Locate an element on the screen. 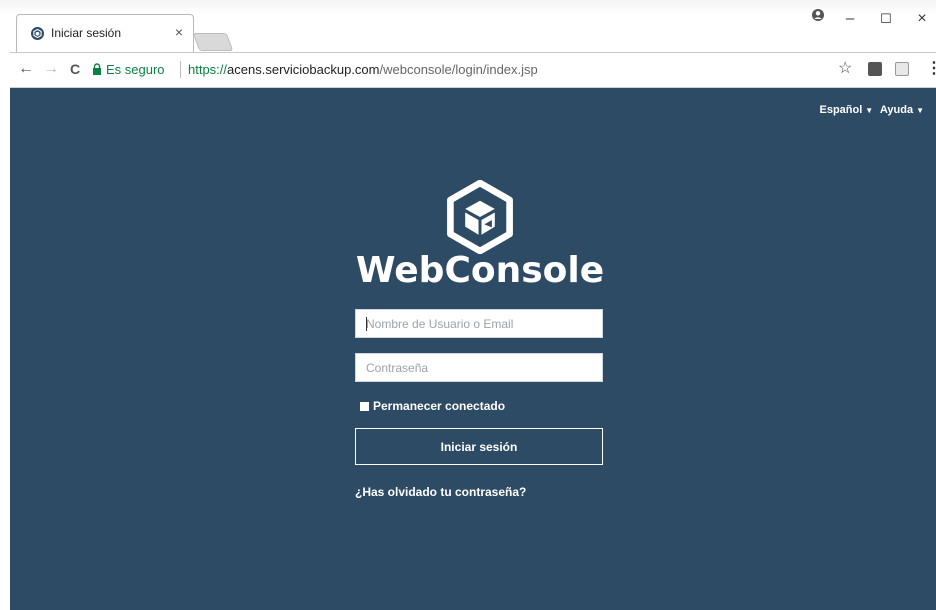 The width and height of the screenshot is (936, 610). profile-icon is located at coordinates (818, 17).